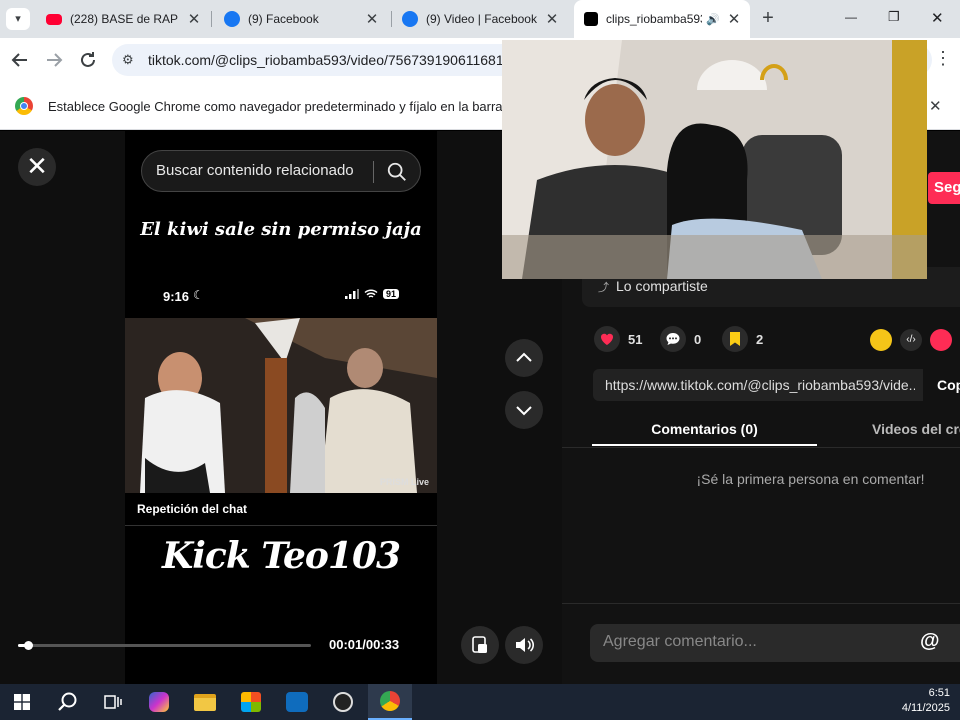 Image resolution: width=960 pixels, height=720 pixels. I want to click on tab-creator-videos: Videos del creador, so click(916, 429).